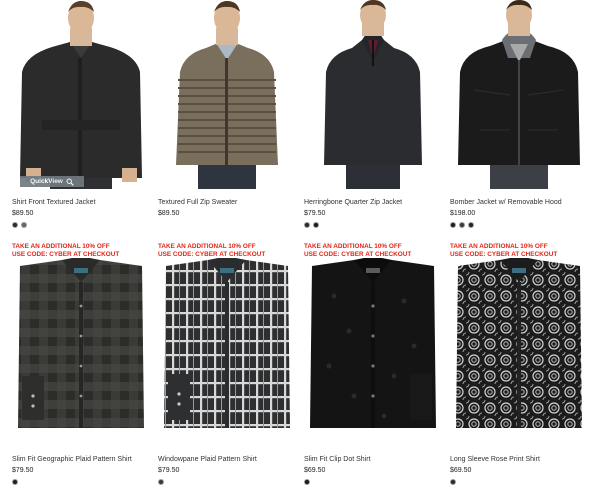 The width and height of the screenshot is (600, 486). I want to click on product-image-windowpane-shirt, so click(227, 347).